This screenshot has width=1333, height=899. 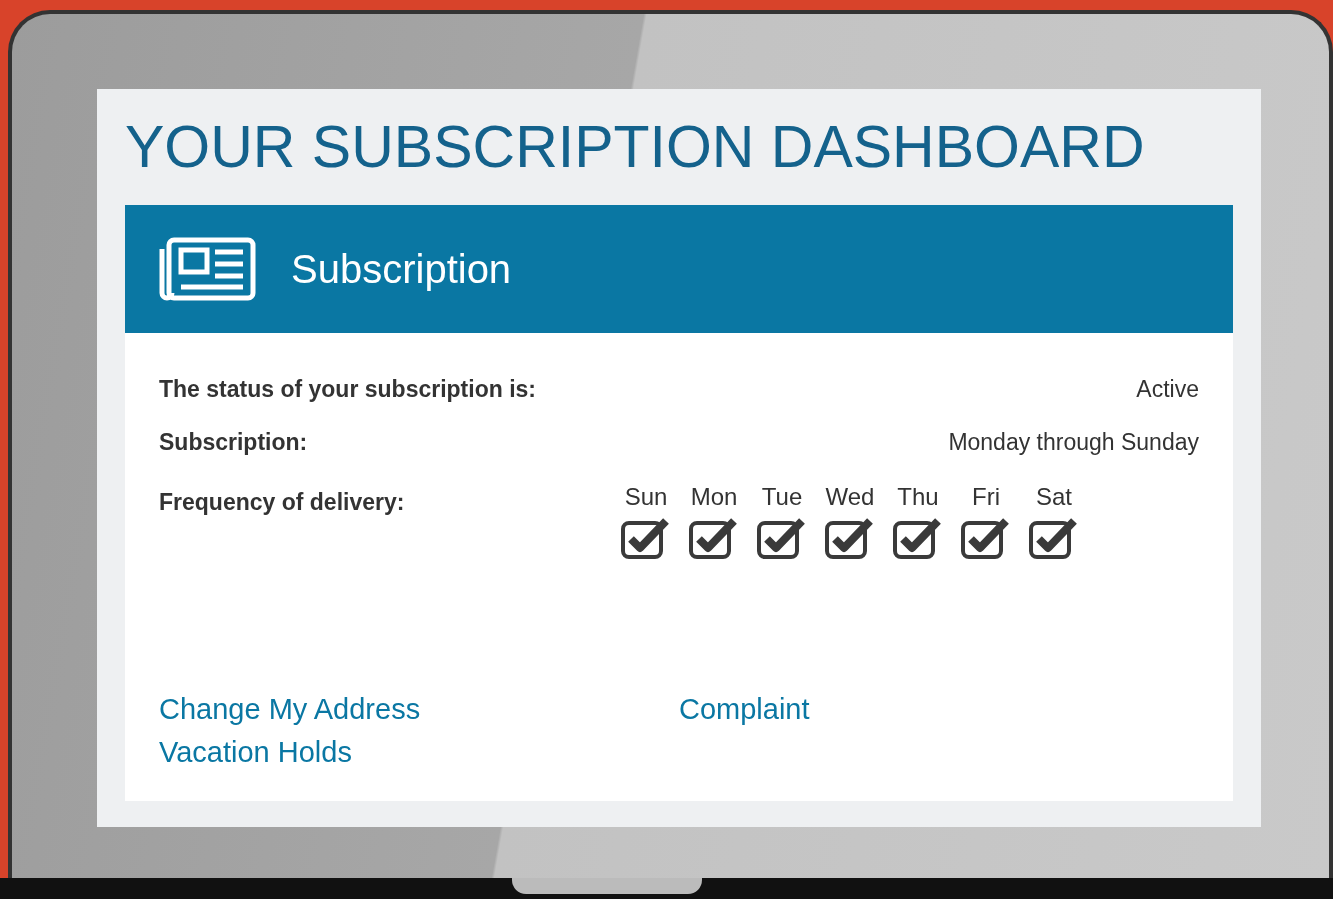 What do you see at coordinates (347, 389) in the screenshot?
I see `field-label: The status of your subscription is:` at bounding box center [347, 389].